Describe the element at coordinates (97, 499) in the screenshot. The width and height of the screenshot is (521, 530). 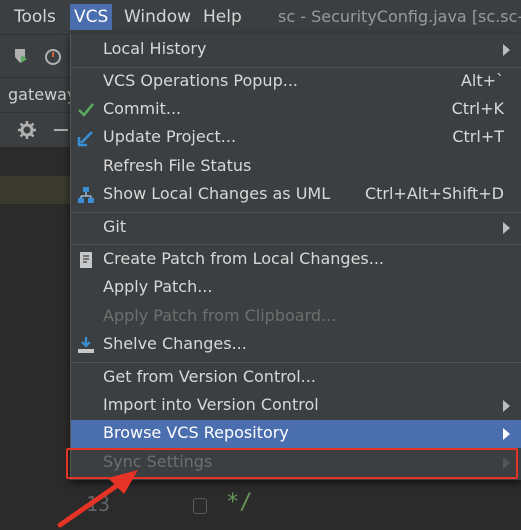
I see `annotation-arrow-icon` at that location.